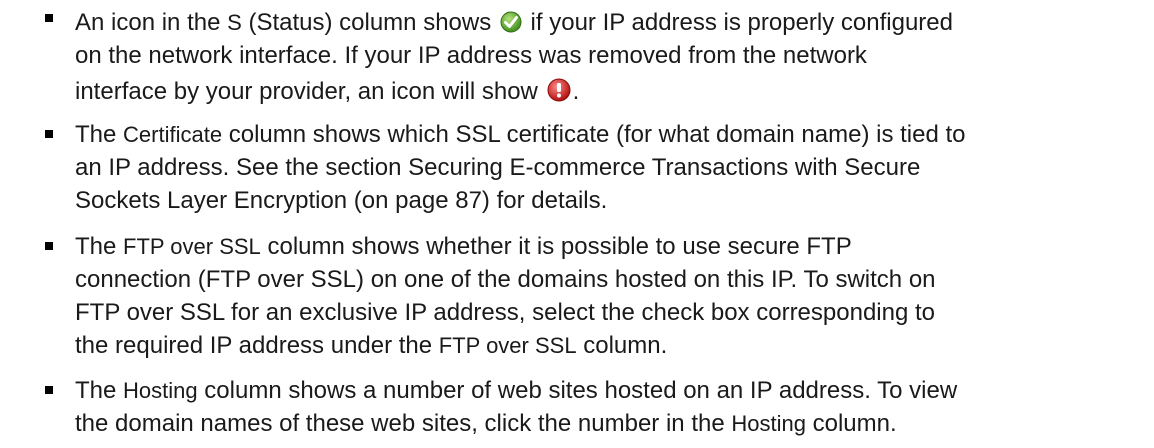 The width and height of the screenshot is (1154, 448). What do you see at coordinates (559, 90) in the screenshot?
I see `red-exclamation-icon` at bounding box center [559, 90].